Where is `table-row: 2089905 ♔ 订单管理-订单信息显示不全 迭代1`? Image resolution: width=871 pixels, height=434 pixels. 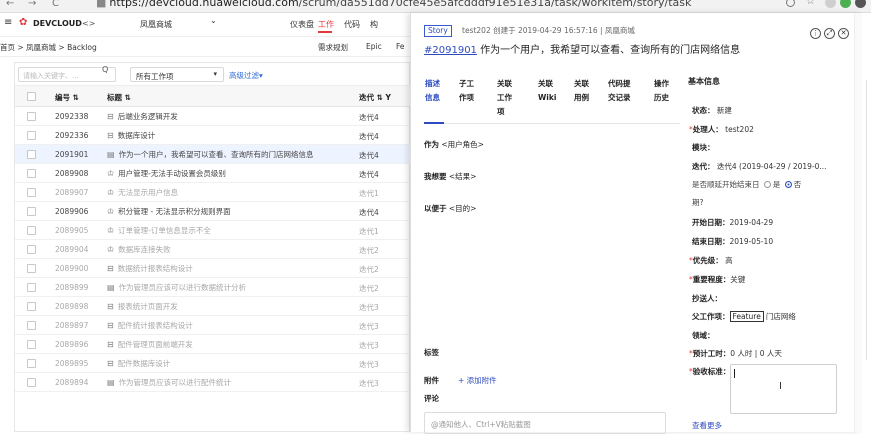 table-row: 2089905 ♔ 订单管理-订单信息显示不全 迭代1 is located at coordinates (213, 230).